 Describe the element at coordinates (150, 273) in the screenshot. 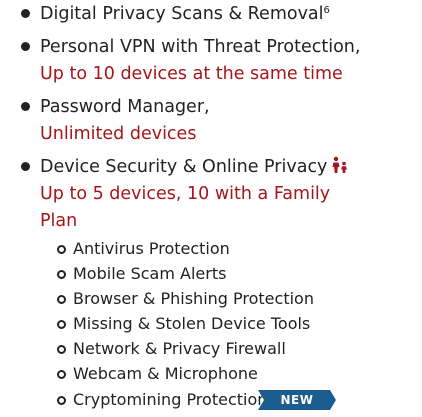

I see `subfeature-label: Mobile Scam Alerts` at that location.